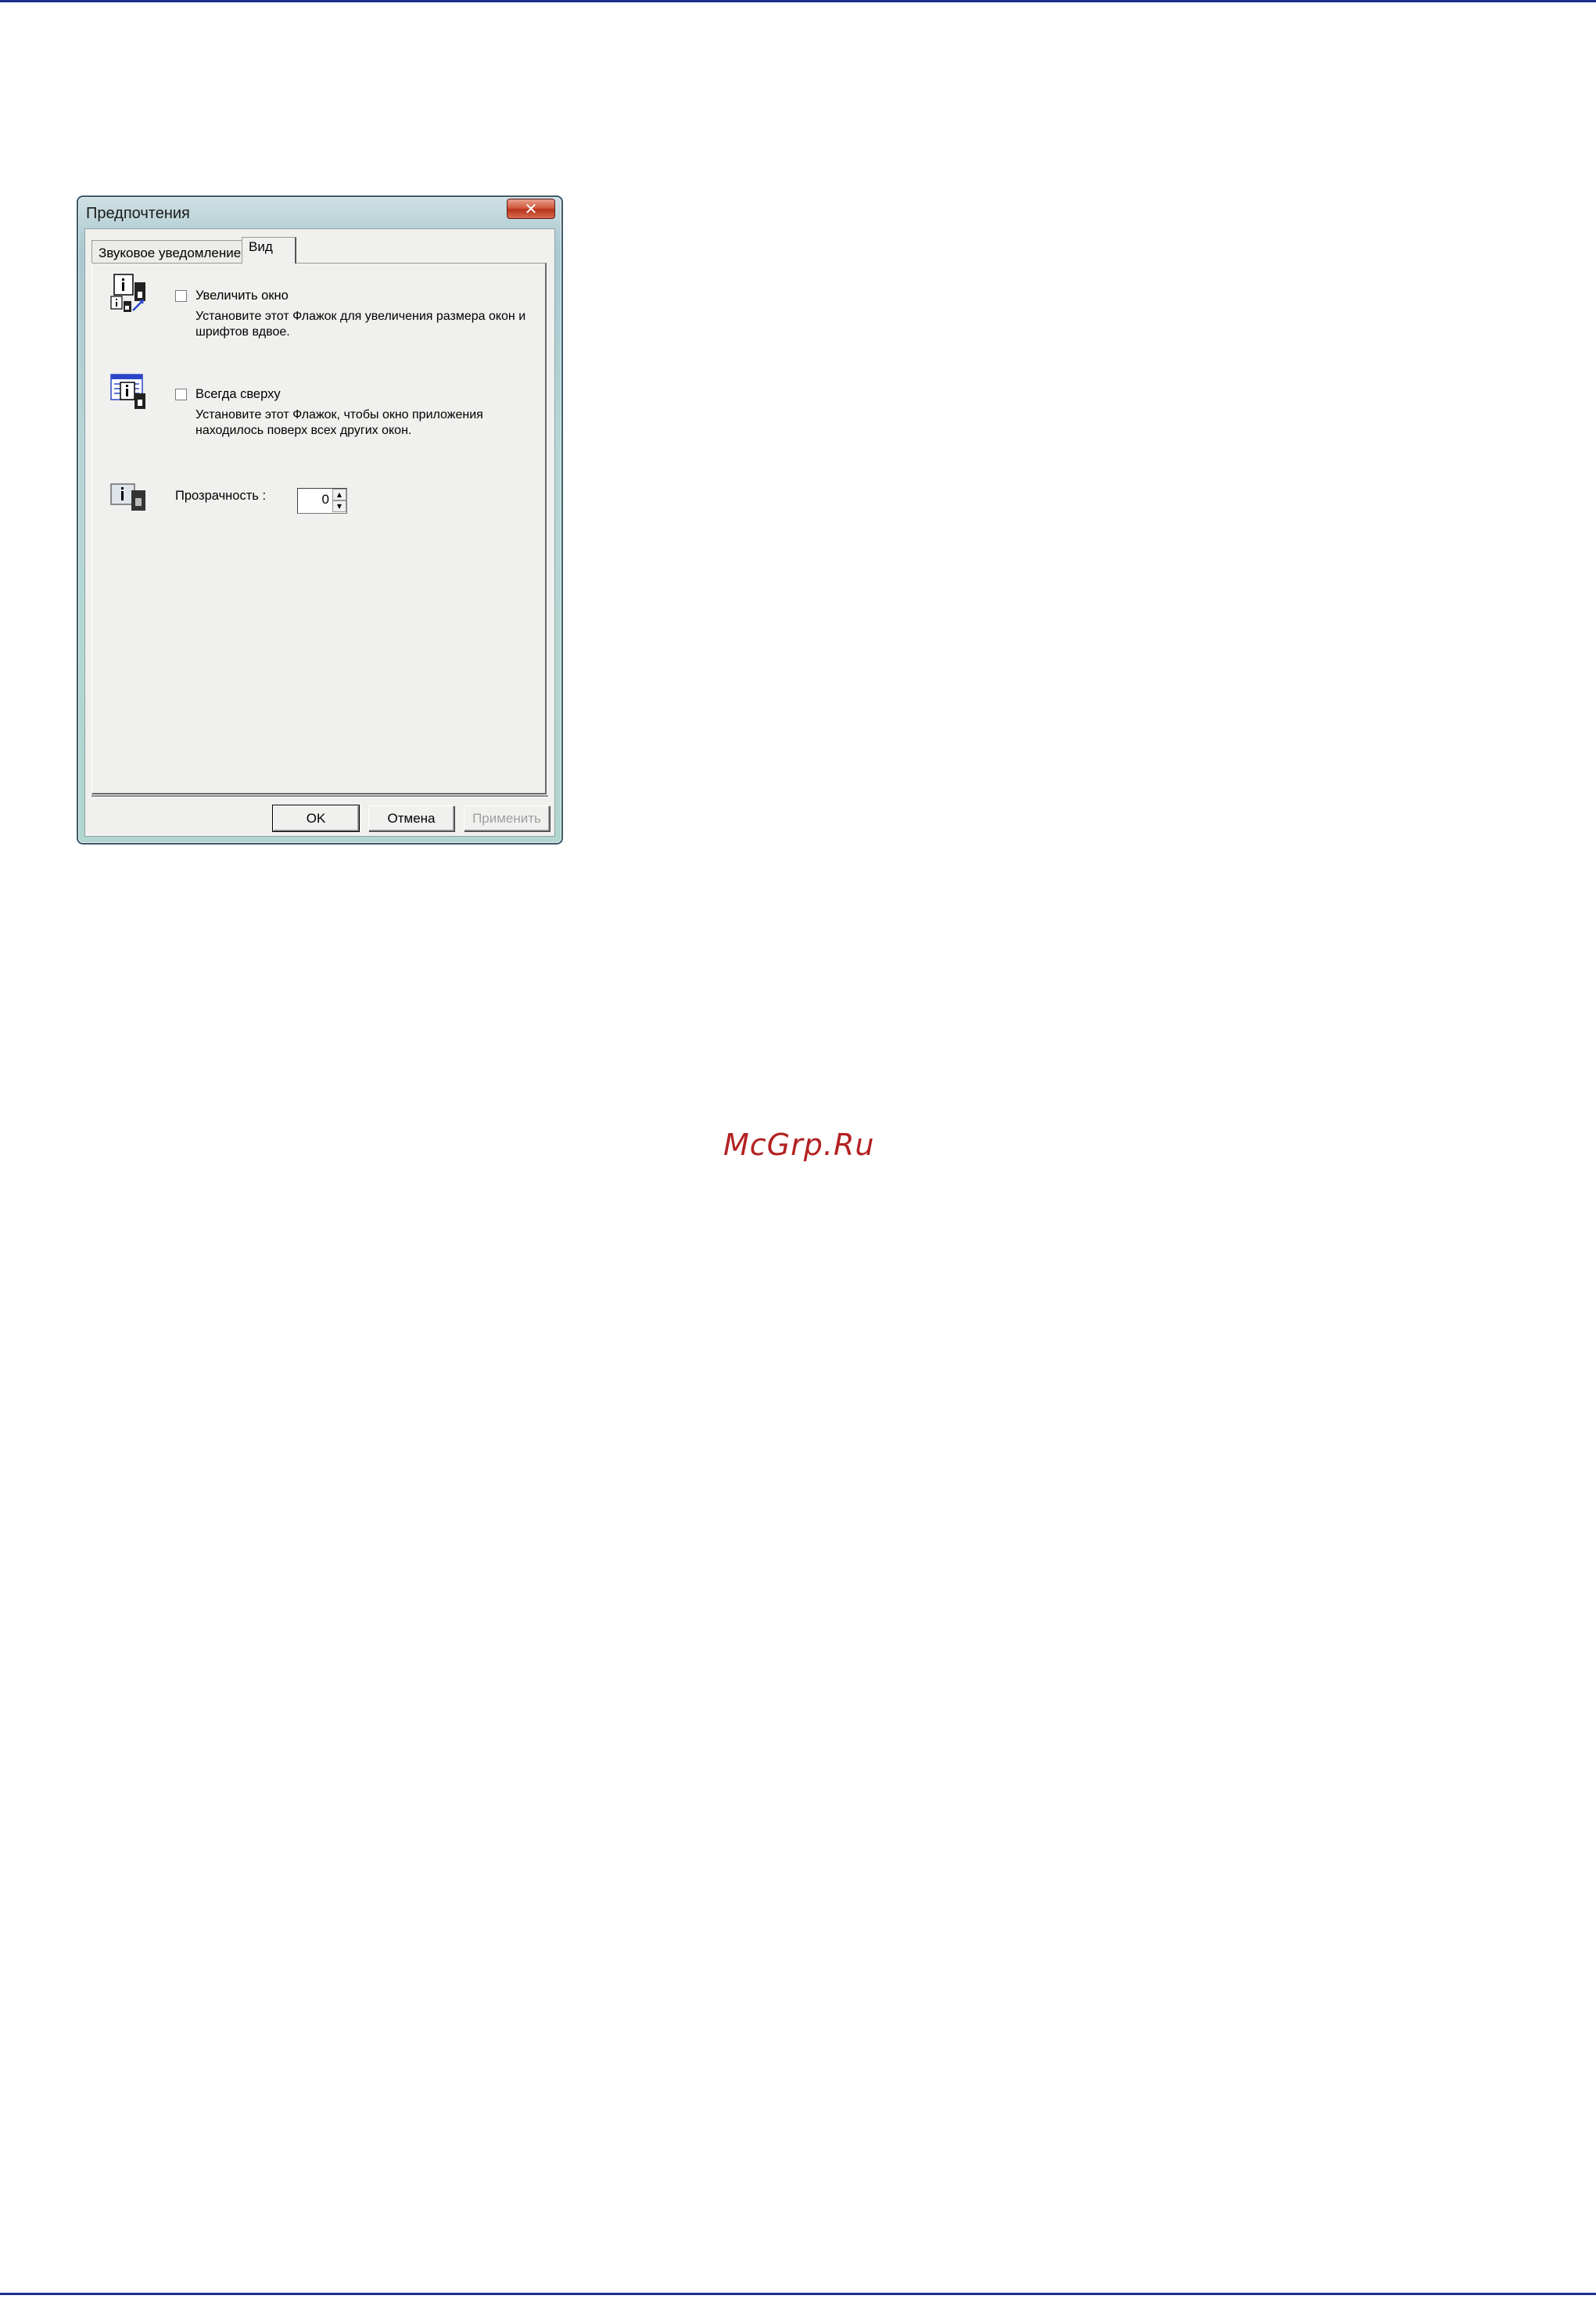 This screenshot has width=1596, height=2299. I want to click on spinner-down-button: ▼, so click(339, 506).